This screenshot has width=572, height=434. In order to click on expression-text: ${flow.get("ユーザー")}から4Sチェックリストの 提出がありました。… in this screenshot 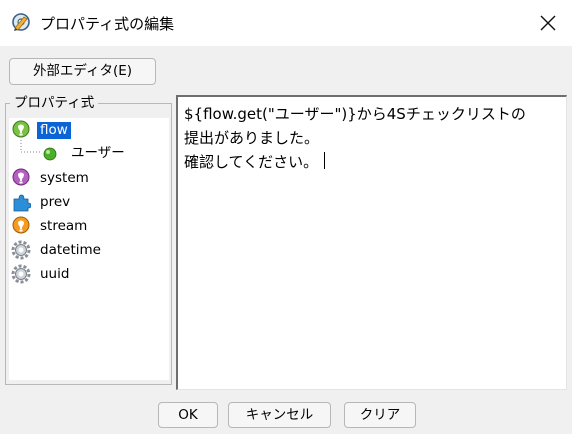, I will do `click(355, 138)`.